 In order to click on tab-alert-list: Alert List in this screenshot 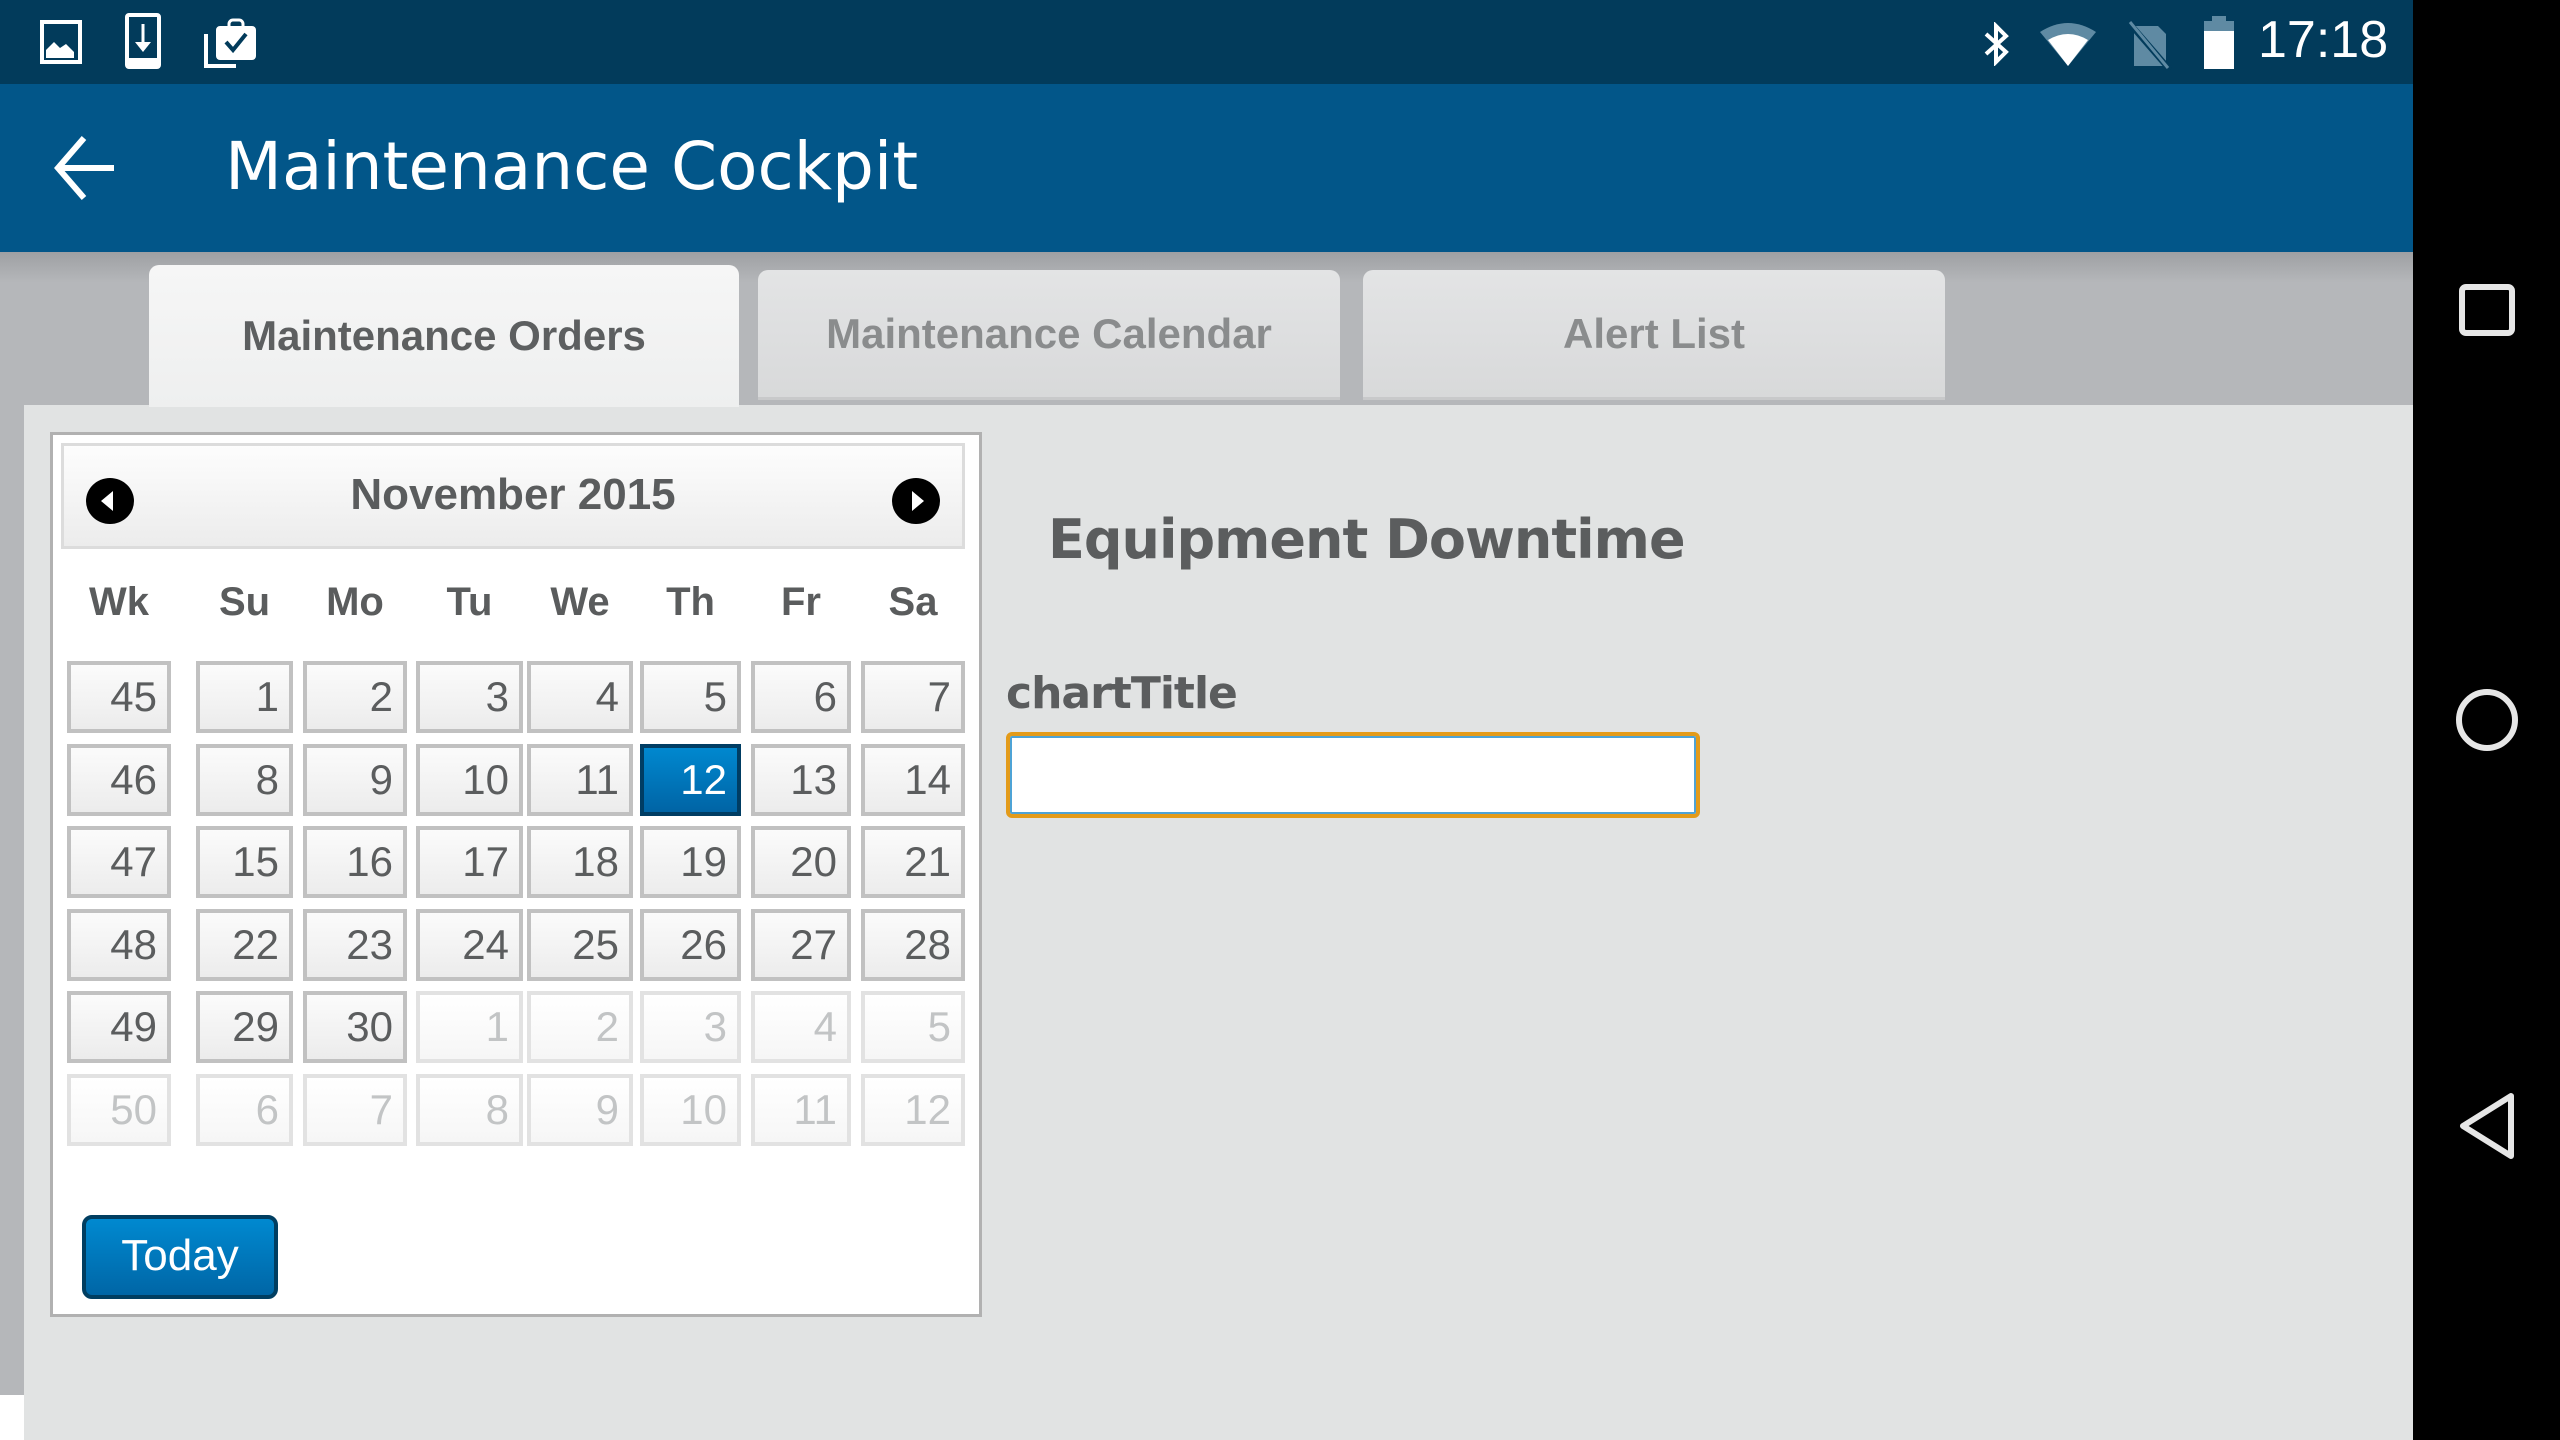, I will do `click(1654, 335)`.